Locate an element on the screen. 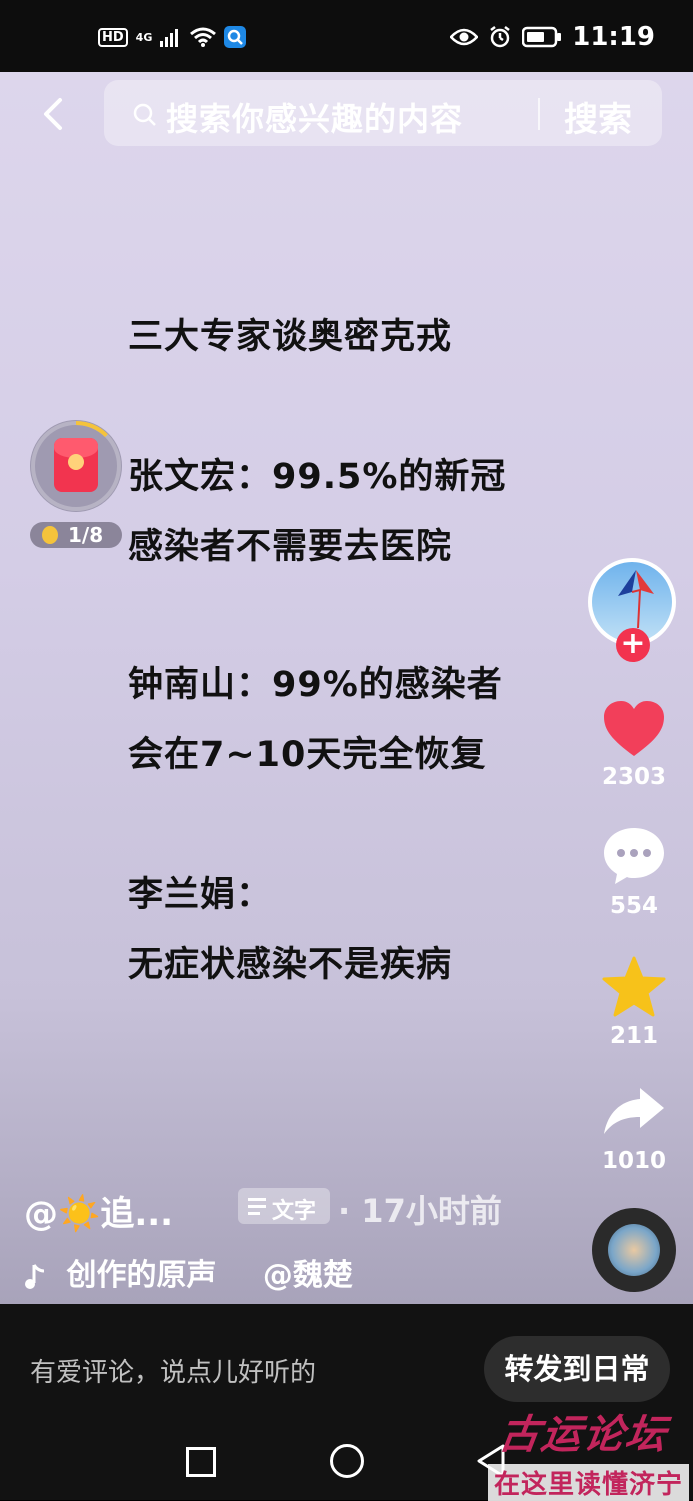  eye-icon is located at coordinates (464, 37).